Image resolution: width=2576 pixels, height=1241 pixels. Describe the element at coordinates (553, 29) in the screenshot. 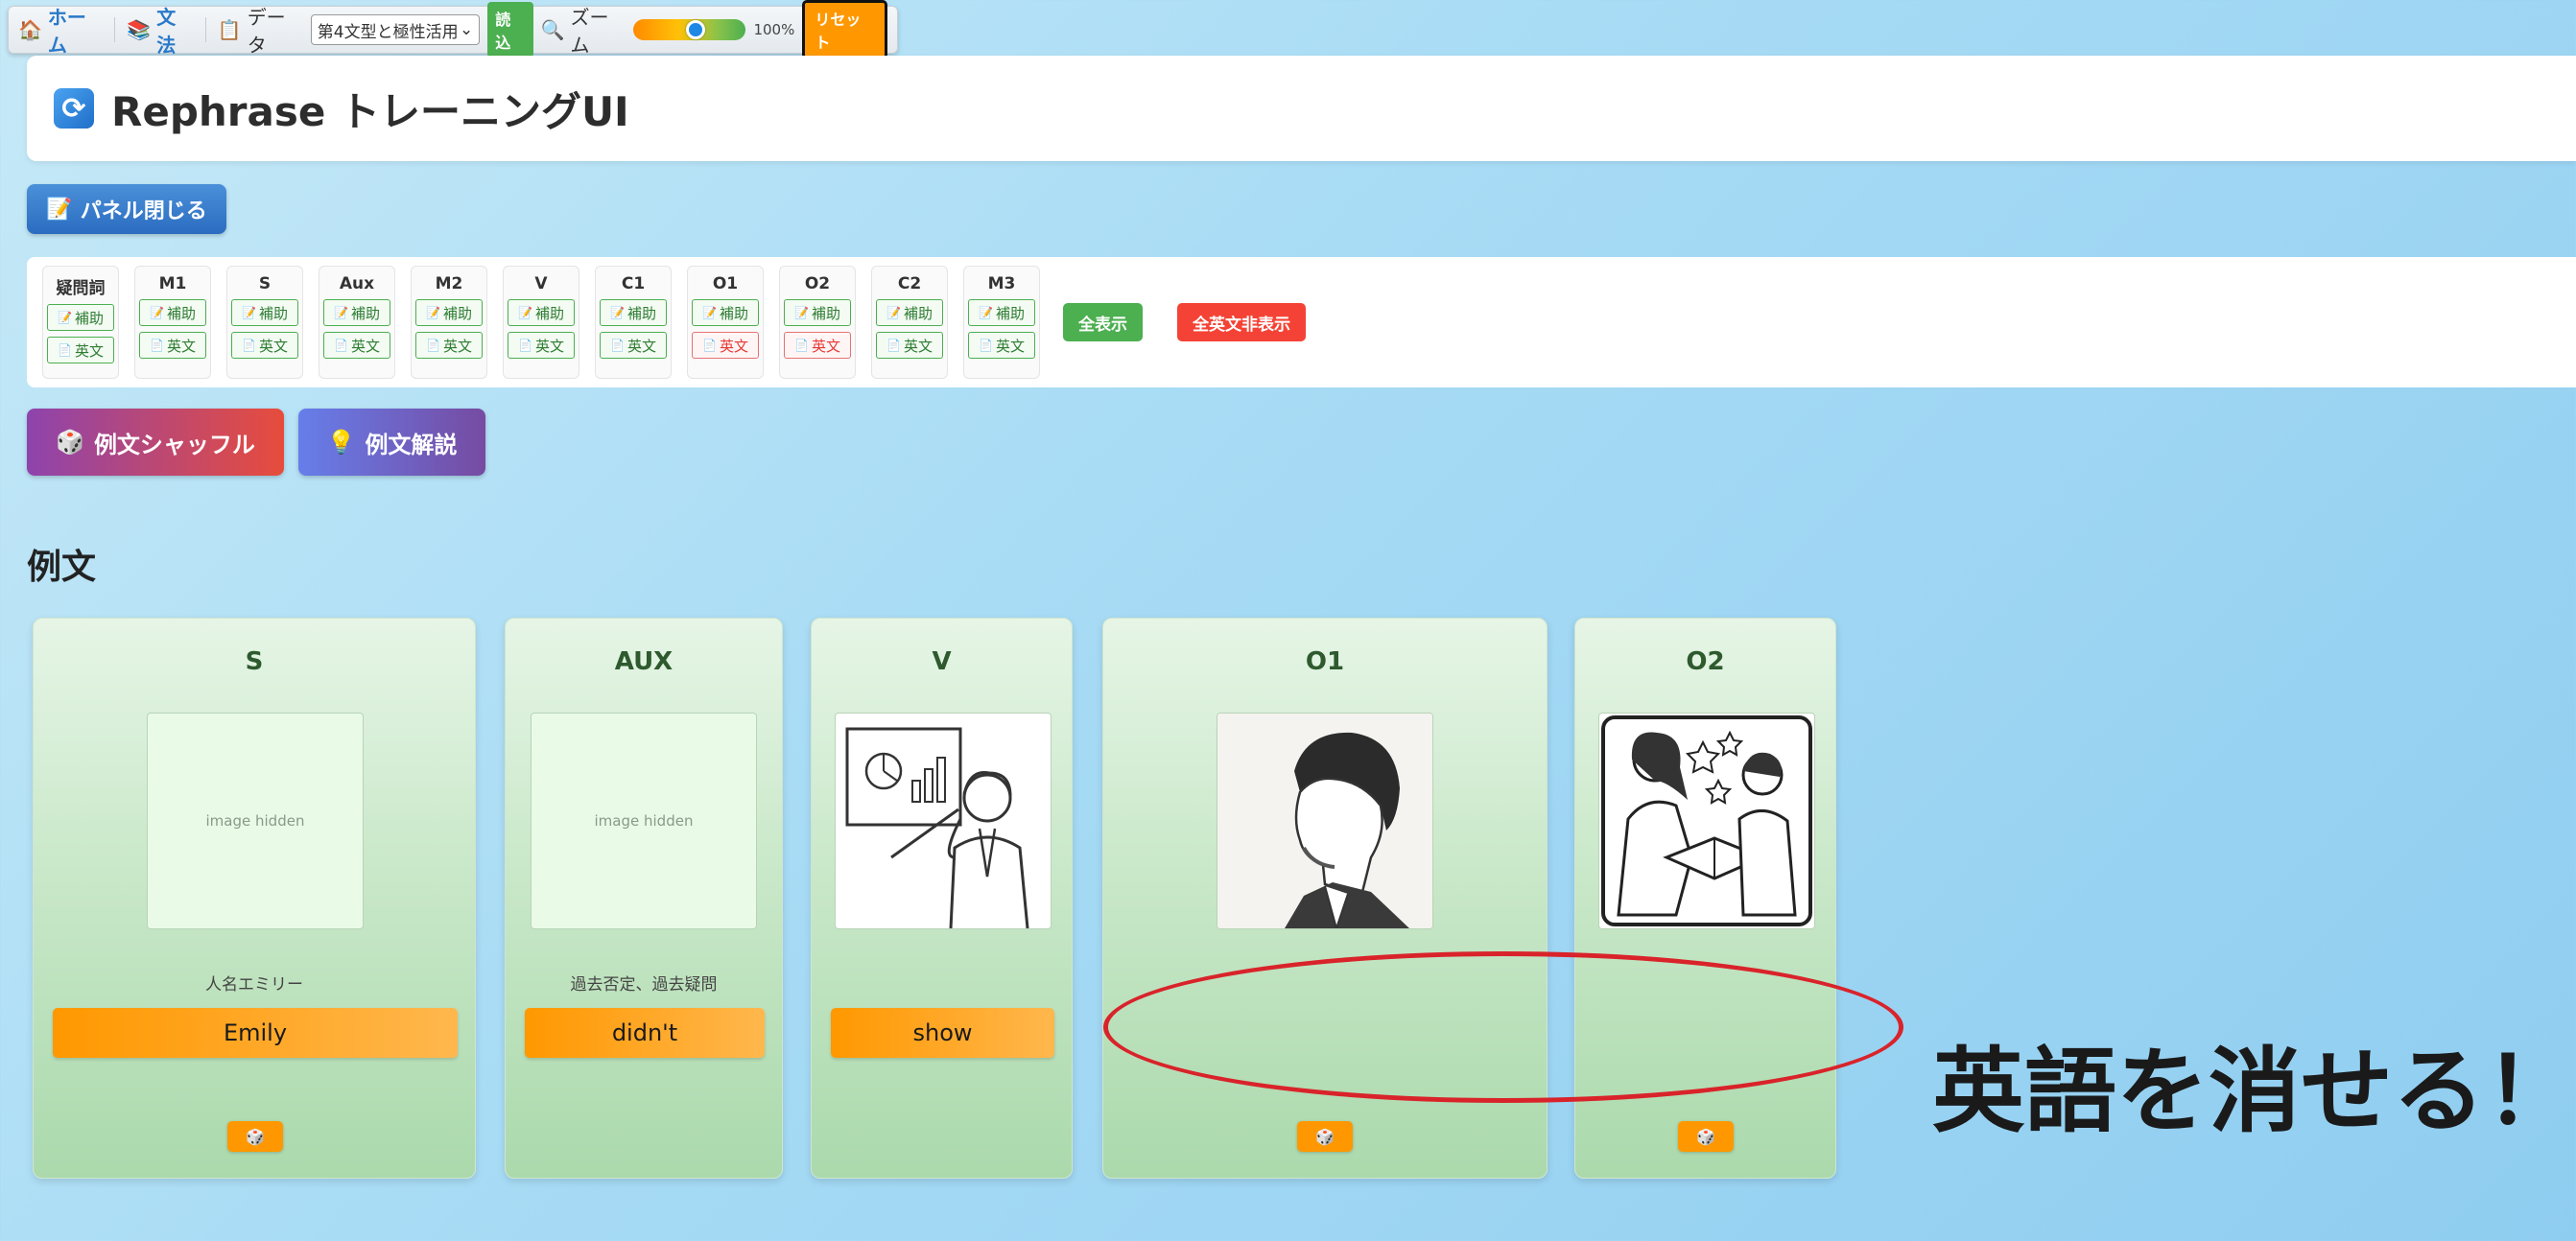

I see `magnifier-icon: 🔍` at that location.